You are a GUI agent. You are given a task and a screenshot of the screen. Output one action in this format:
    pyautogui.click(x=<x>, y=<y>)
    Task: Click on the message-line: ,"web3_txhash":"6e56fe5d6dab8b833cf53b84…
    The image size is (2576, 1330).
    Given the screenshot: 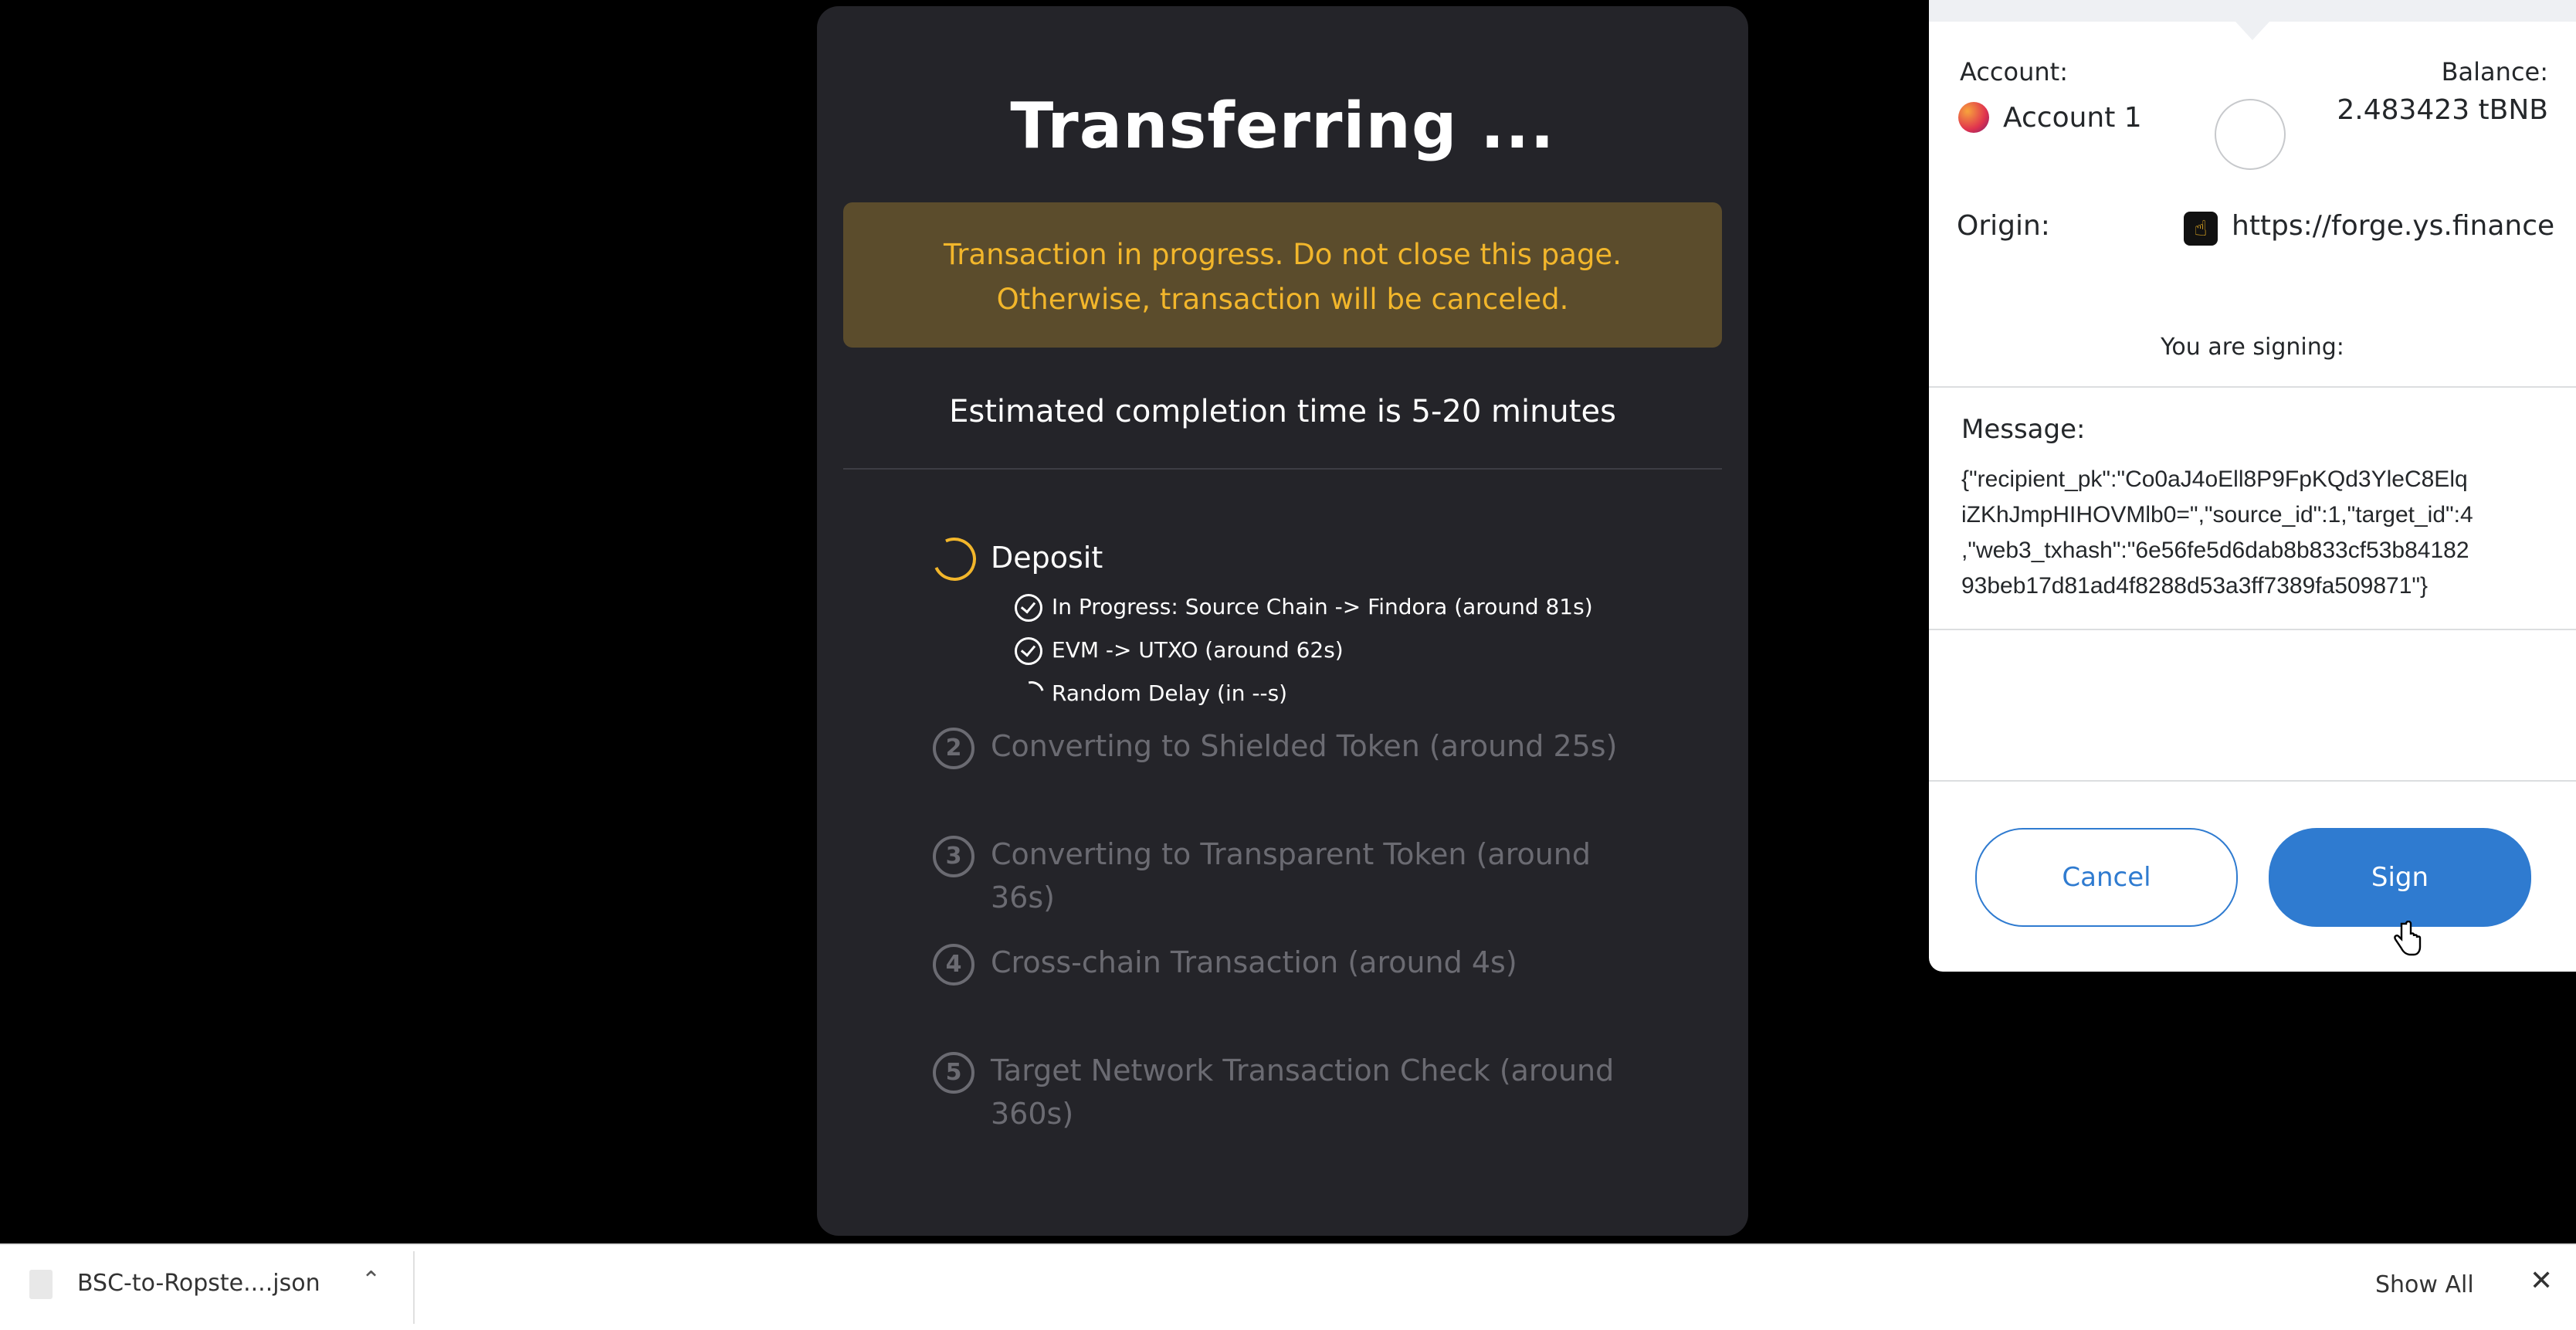 What is the action you would take?
    pyautogui.click(x=2215, y=550)
    